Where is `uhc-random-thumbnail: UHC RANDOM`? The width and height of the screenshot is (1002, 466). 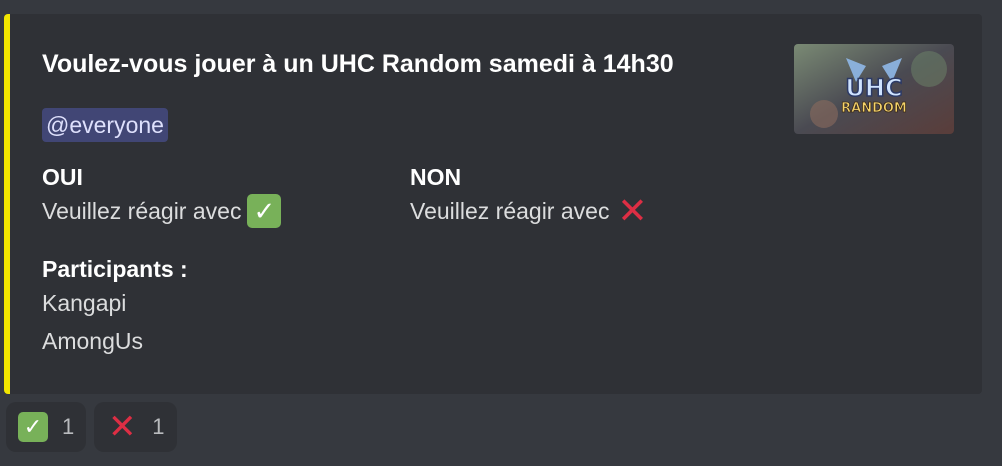 uhc-random-thumbnail: UHC RANDOM is located at coordinates (874, 89).